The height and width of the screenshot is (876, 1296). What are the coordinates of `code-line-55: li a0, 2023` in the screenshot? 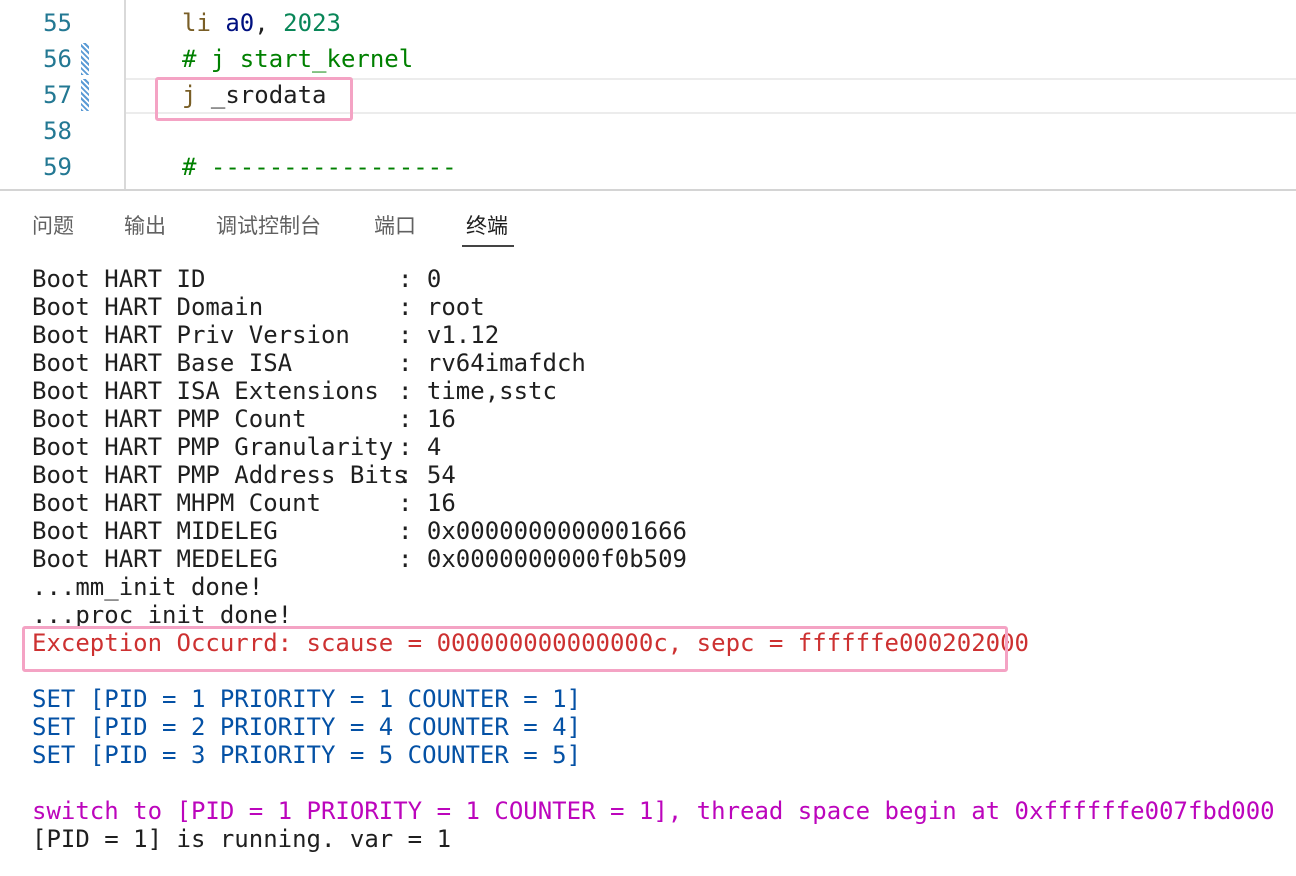 It's located at (261, 23).